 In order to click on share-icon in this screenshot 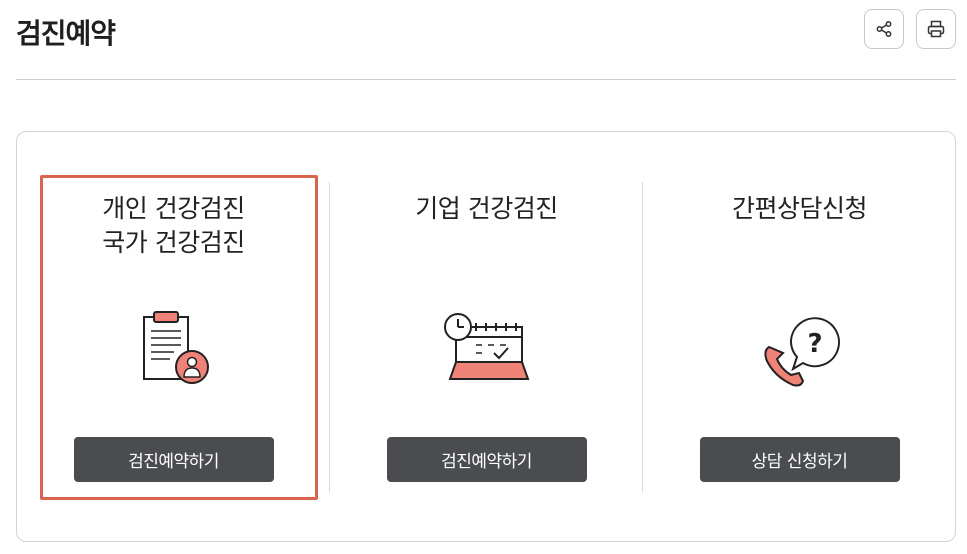, I will do `click(884, 29)`.